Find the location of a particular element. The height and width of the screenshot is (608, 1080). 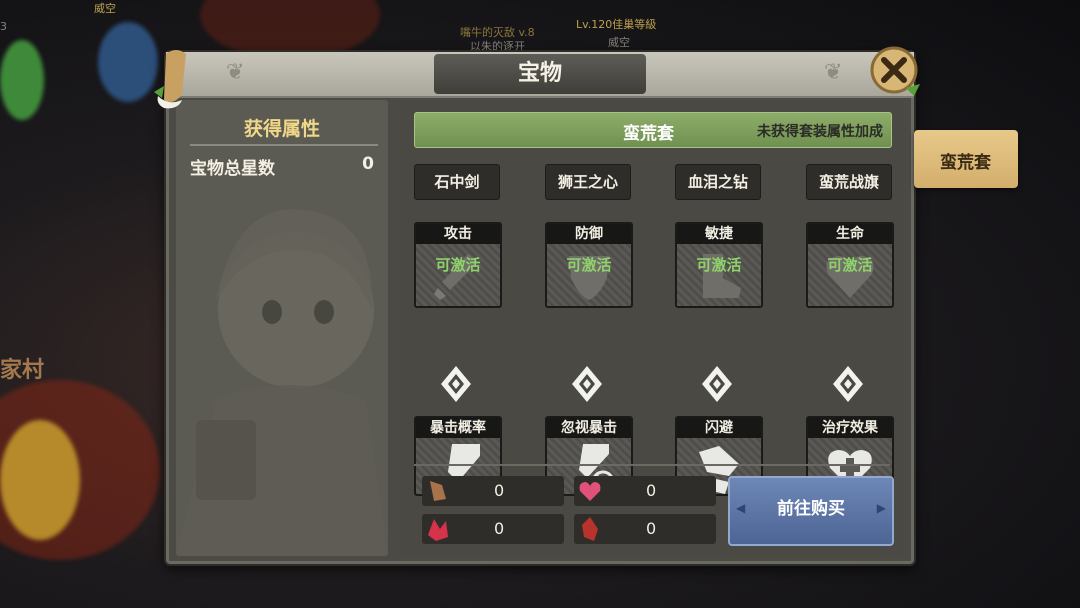

red-crystal-cluster-icon is located at coordinates (438, 530).